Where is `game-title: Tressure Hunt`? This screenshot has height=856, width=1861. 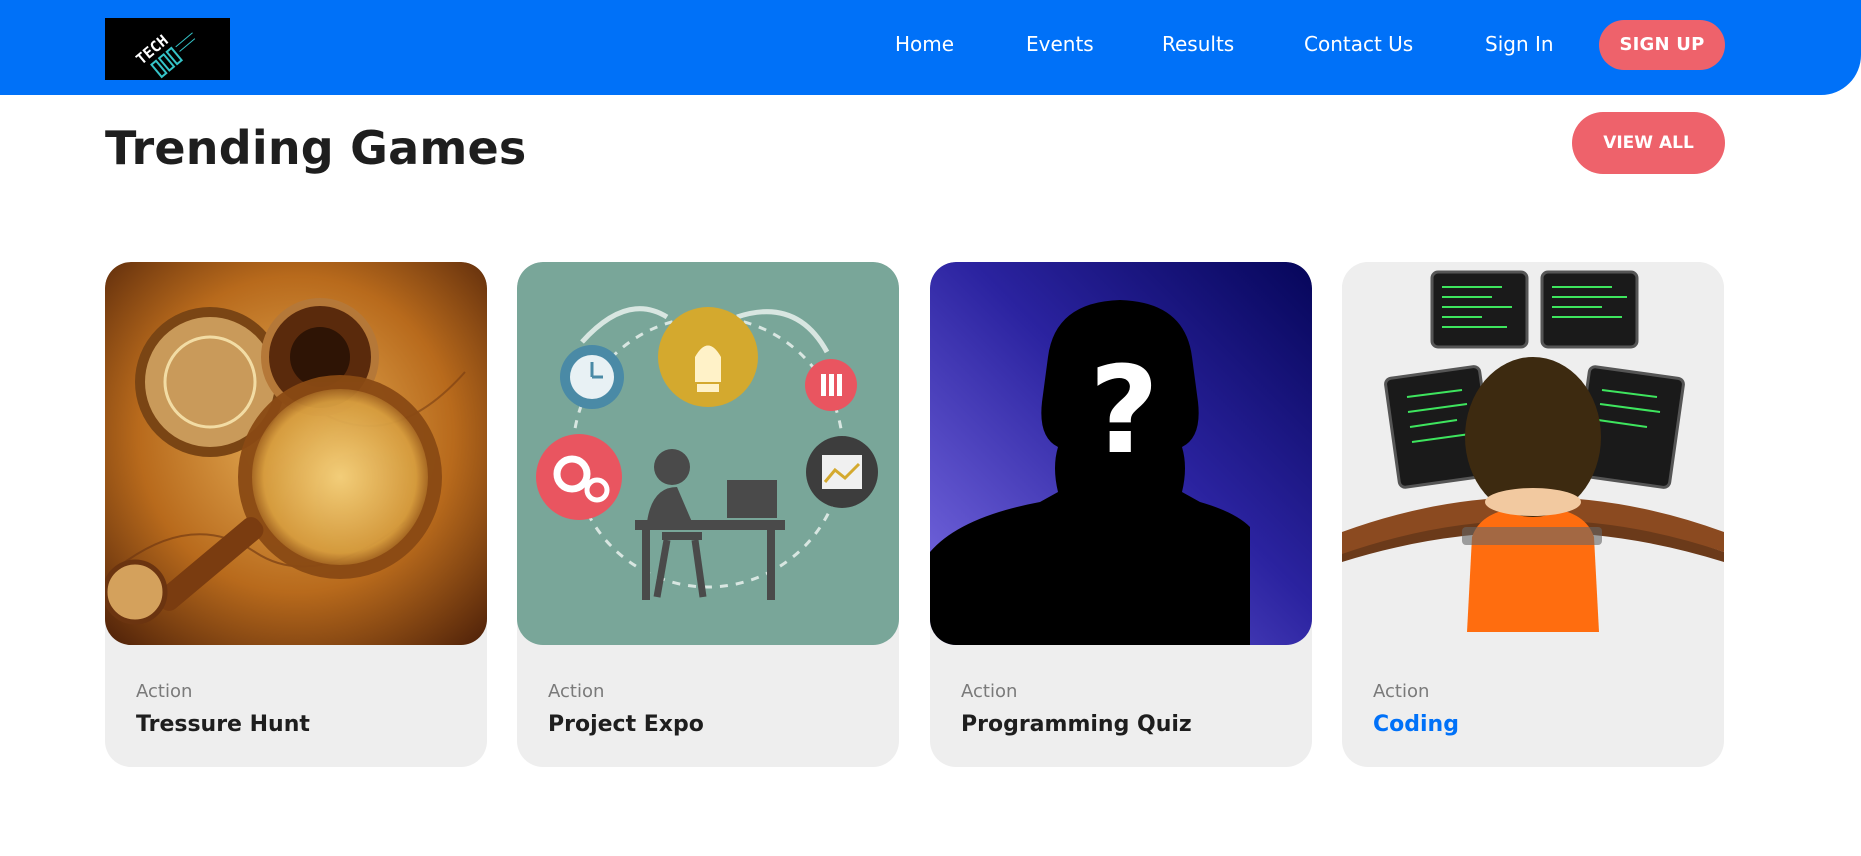 game-title: Tressure Hunt is located at coordinates (223, 725).